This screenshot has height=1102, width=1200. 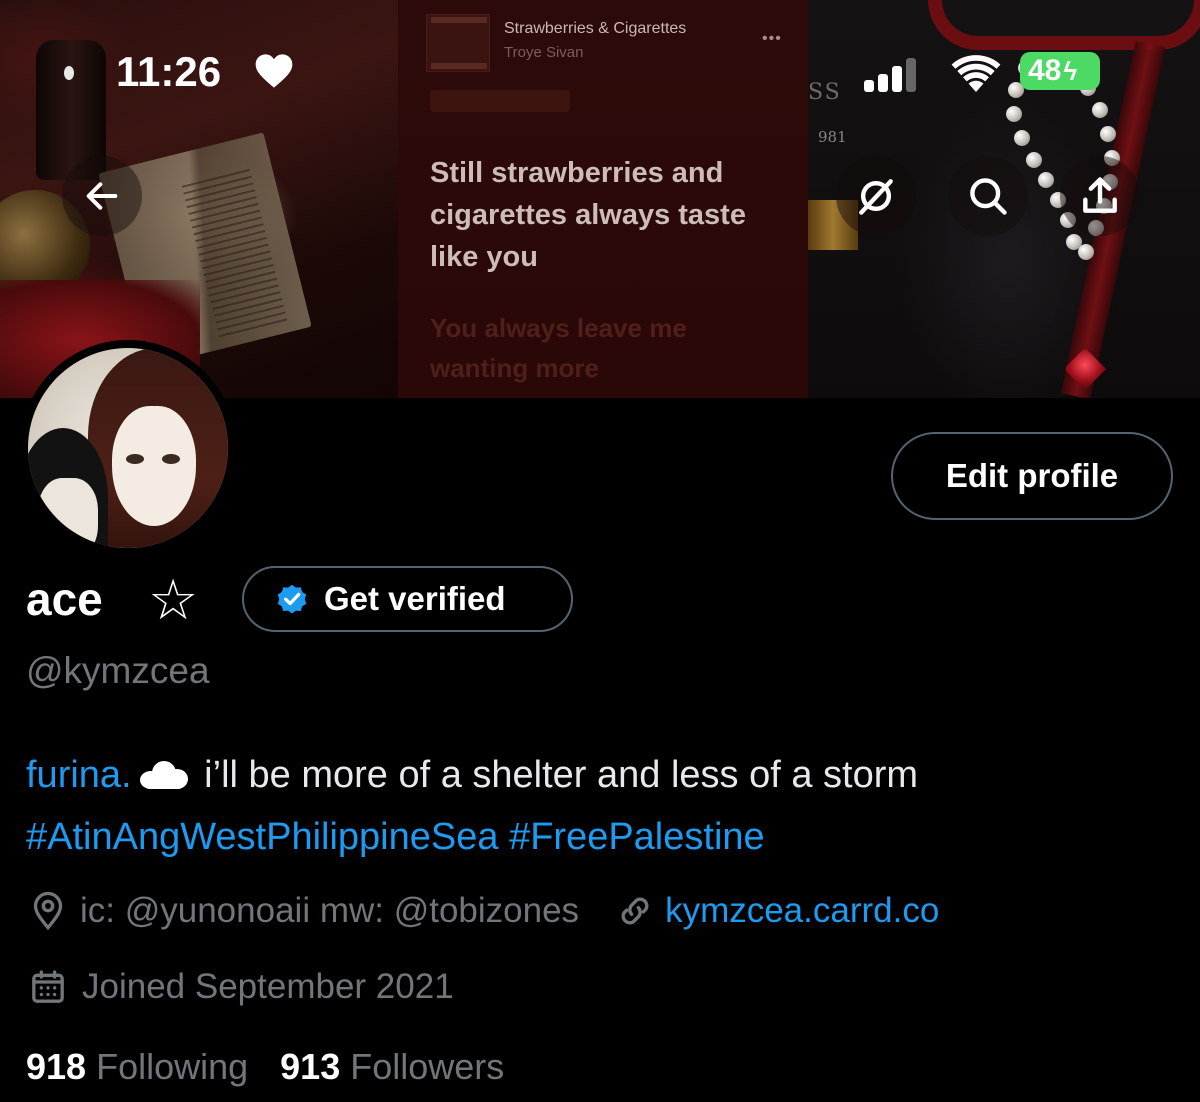 What do you see at coordinates (169, 71) in the screenshot?
I see `status-time: 11:26` at bounding box center [169, 71].